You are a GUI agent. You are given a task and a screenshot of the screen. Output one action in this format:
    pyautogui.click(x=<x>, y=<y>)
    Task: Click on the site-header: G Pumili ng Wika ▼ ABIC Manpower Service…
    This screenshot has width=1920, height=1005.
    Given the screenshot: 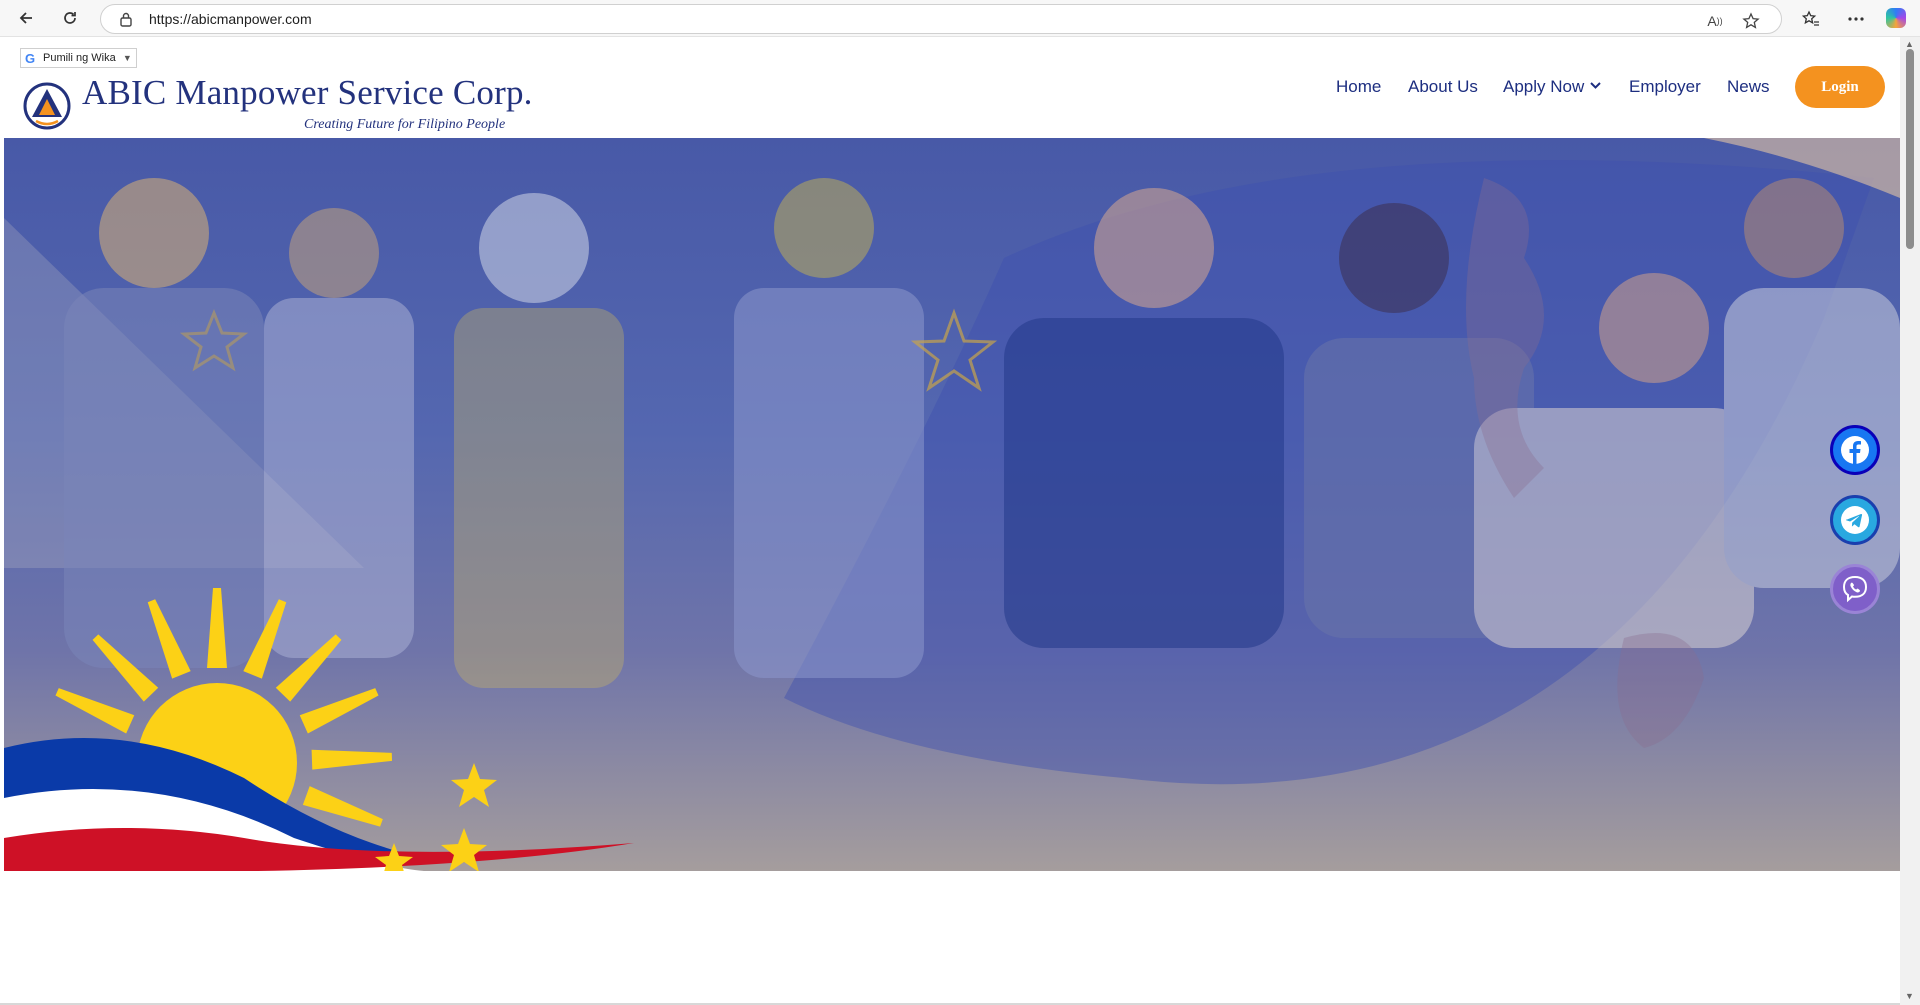 What is the action you would take?
    pyautogui.click(x=950, y=87)
    